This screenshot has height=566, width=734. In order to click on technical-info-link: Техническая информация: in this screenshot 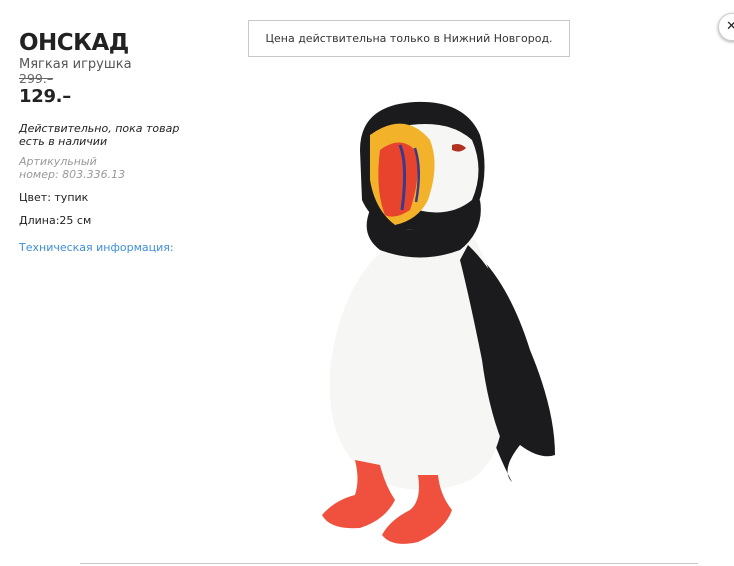, I will do `click(114, 247)`.